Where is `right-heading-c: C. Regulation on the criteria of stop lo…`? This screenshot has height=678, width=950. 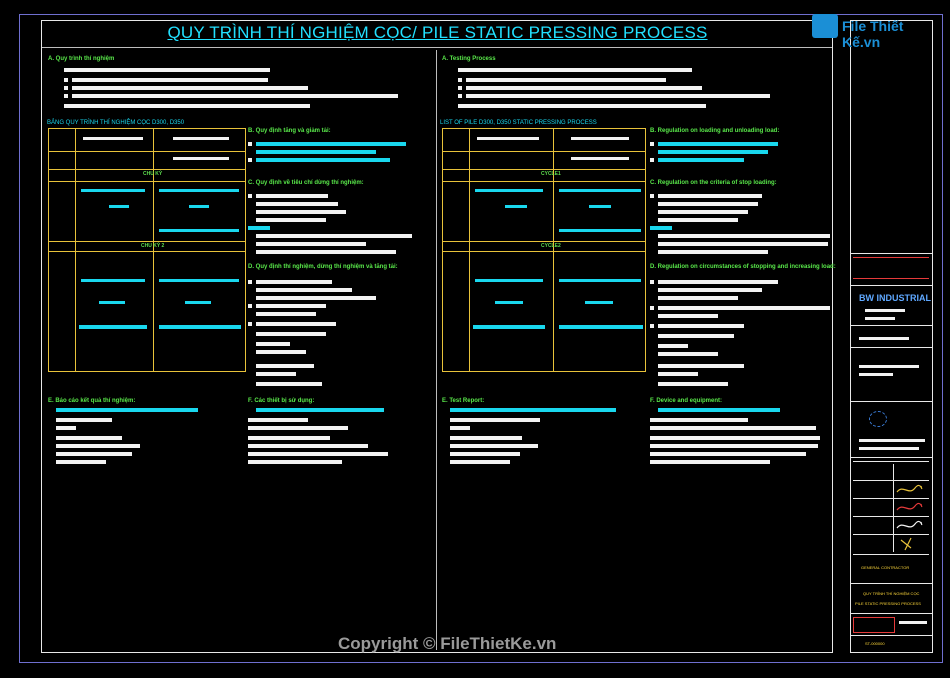
right-heading-c: C. Regulation on the criteria of stop lo… is located at coordinates (713, 183).